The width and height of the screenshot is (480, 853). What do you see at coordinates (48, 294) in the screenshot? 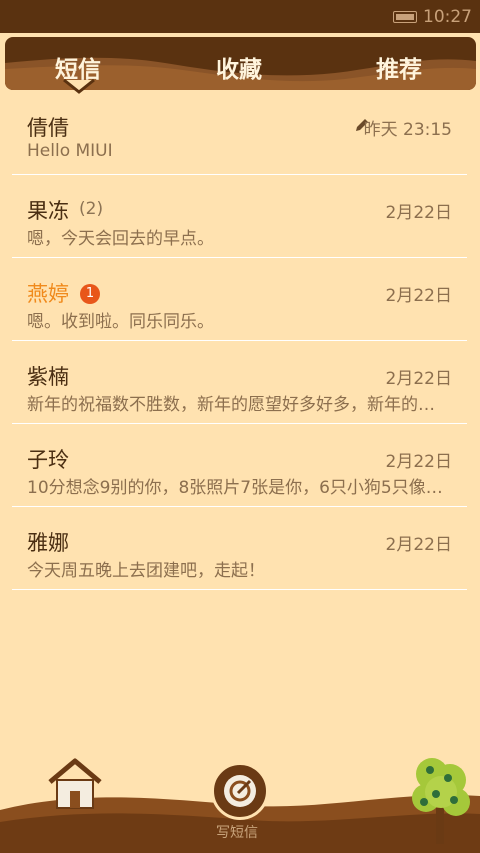
I see `contact-name: 燕婷` at bounding box center [48, 294].